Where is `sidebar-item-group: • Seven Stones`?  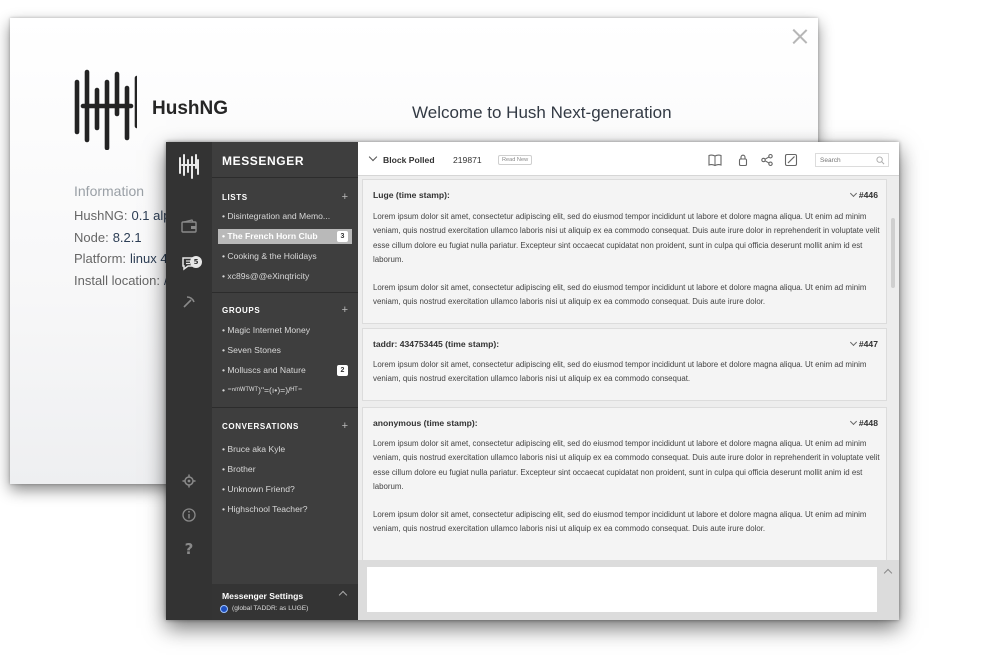
sidebar-item-group: • Seven Stones is located at coordinates (285, 350).